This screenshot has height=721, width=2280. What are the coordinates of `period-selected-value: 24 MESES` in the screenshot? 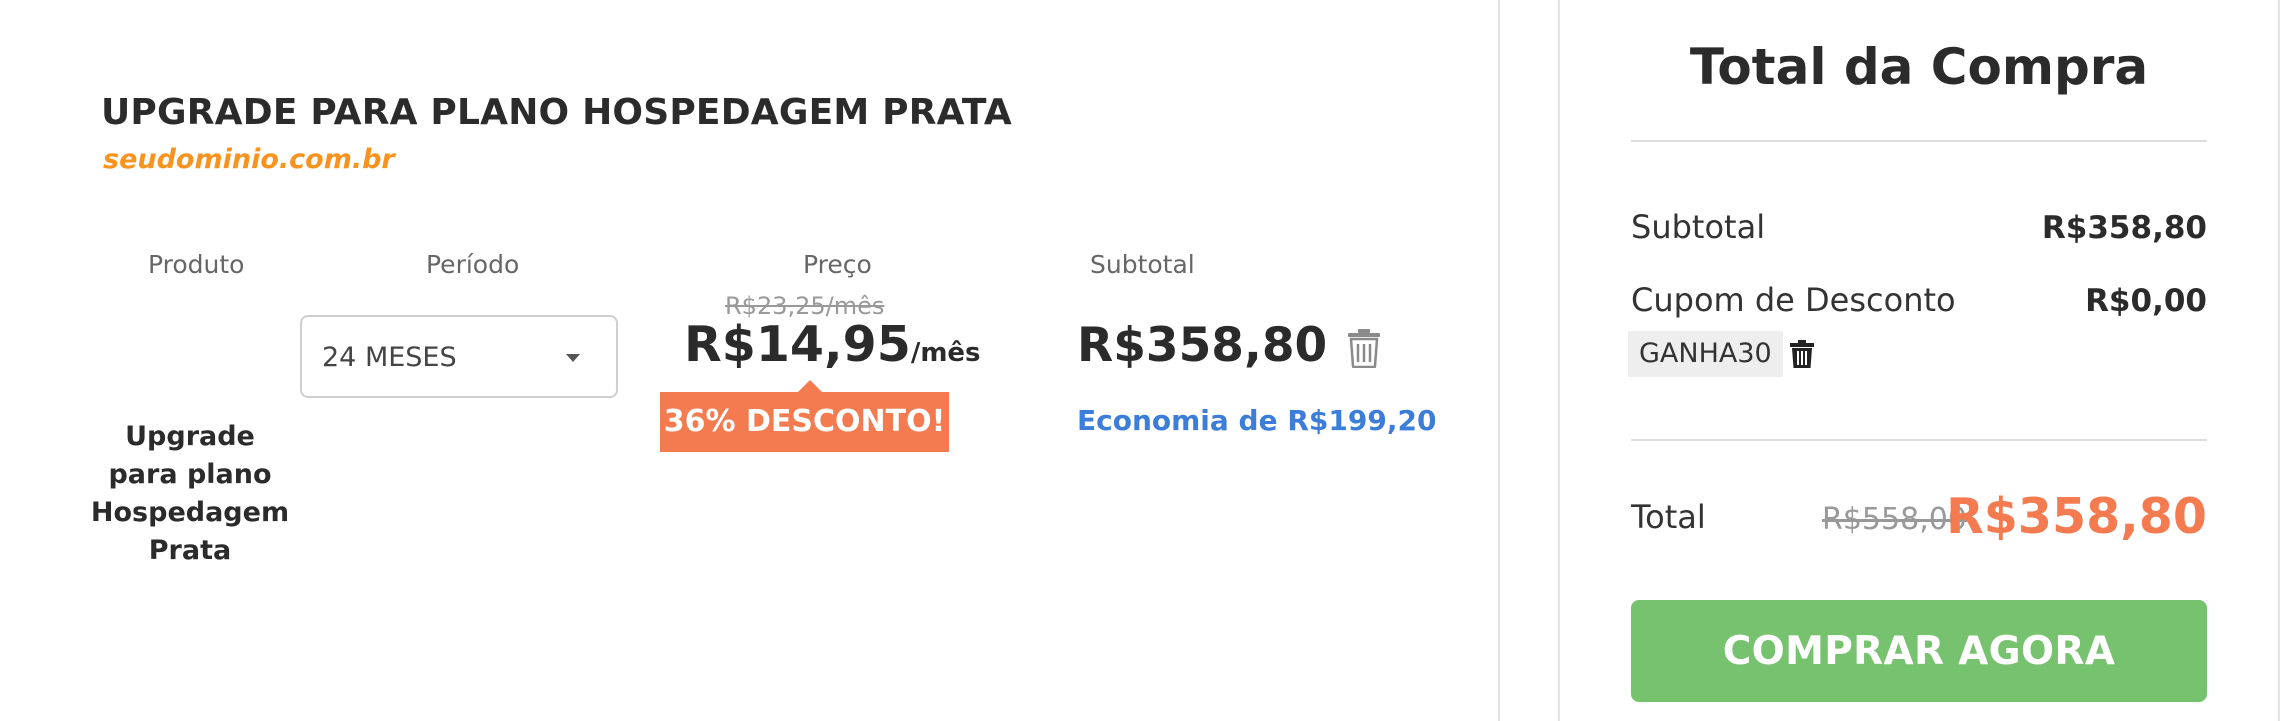 It's located at (389, 357).